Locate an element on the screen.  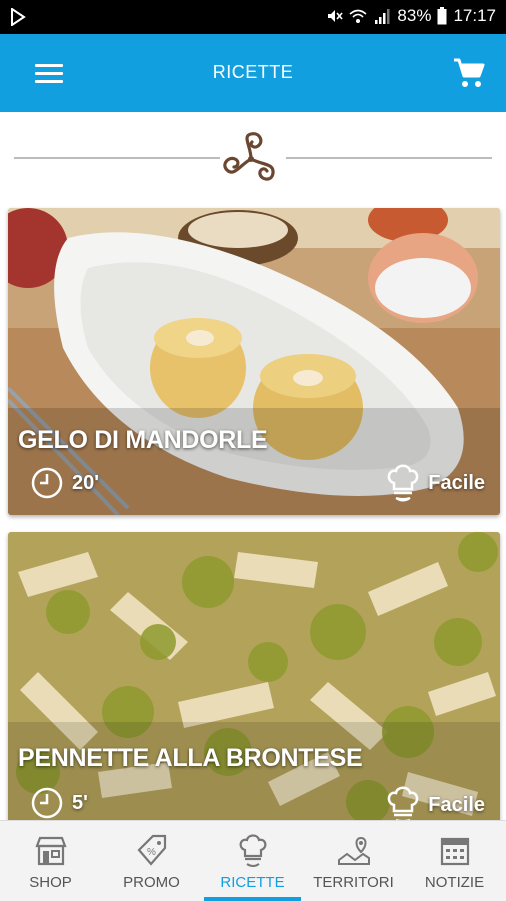
app-bar: RICETTE is located at coordinates (253, 73).